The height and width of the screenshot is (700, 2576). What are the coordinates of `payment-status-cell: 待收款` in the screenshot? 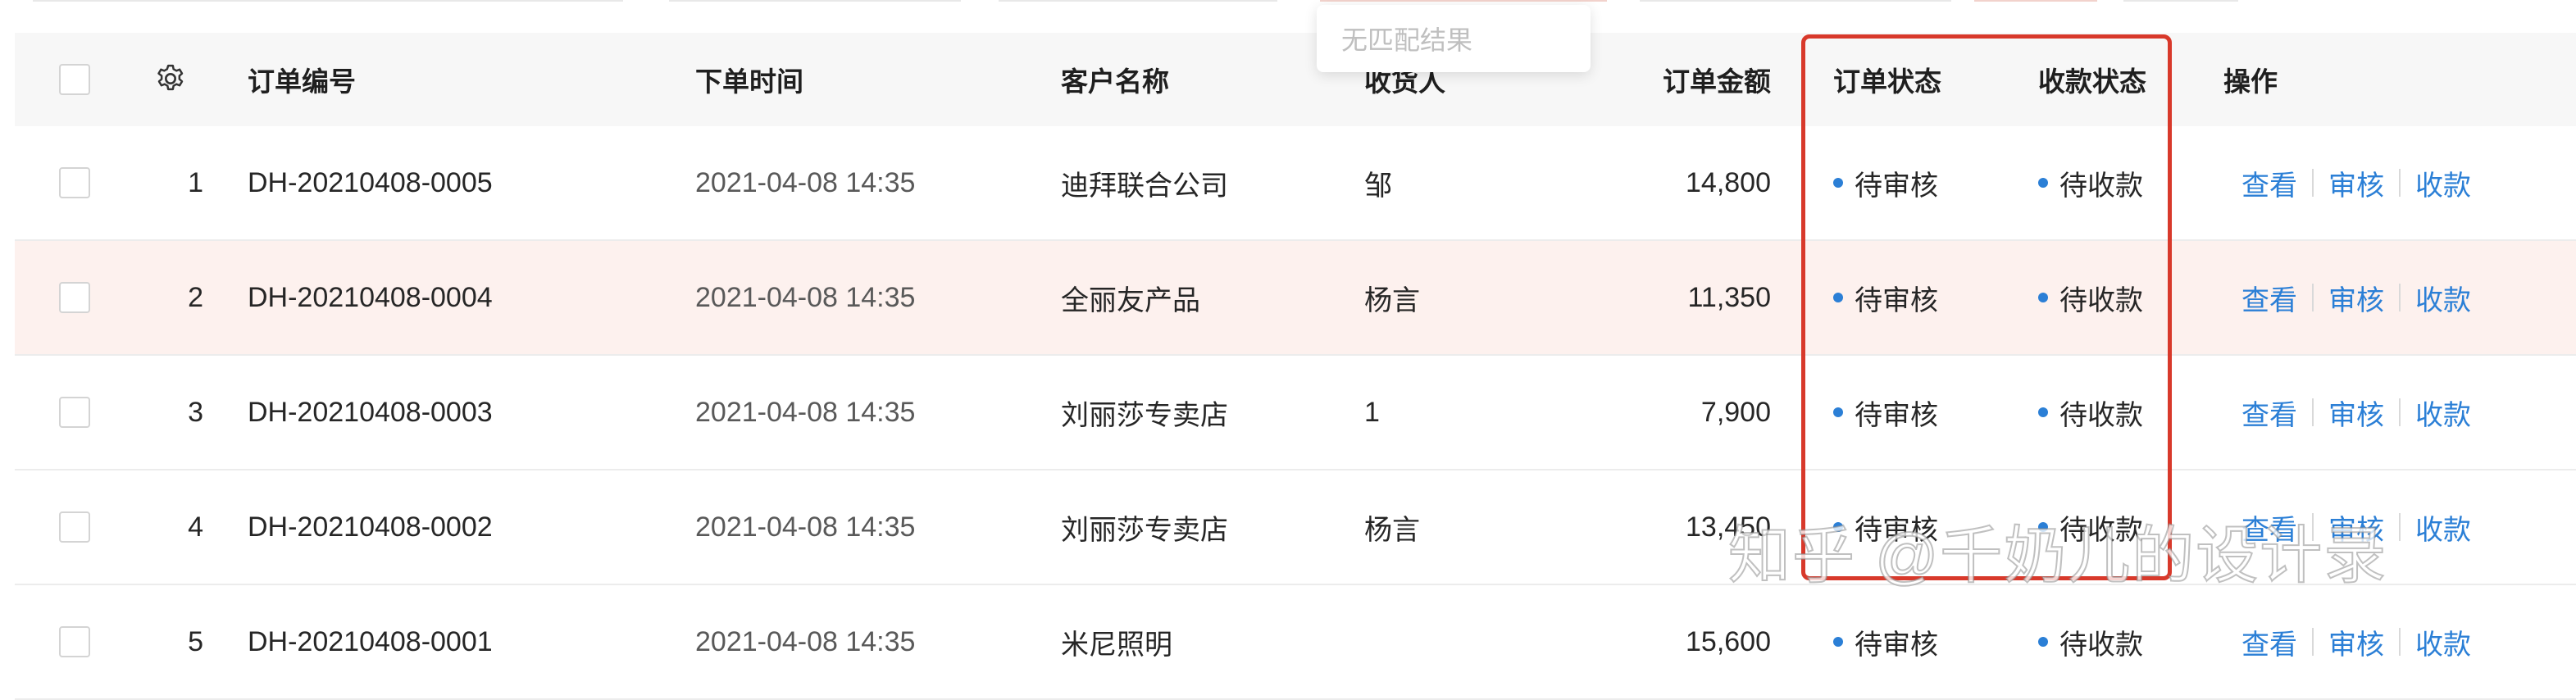 It's located at (2091, 641).